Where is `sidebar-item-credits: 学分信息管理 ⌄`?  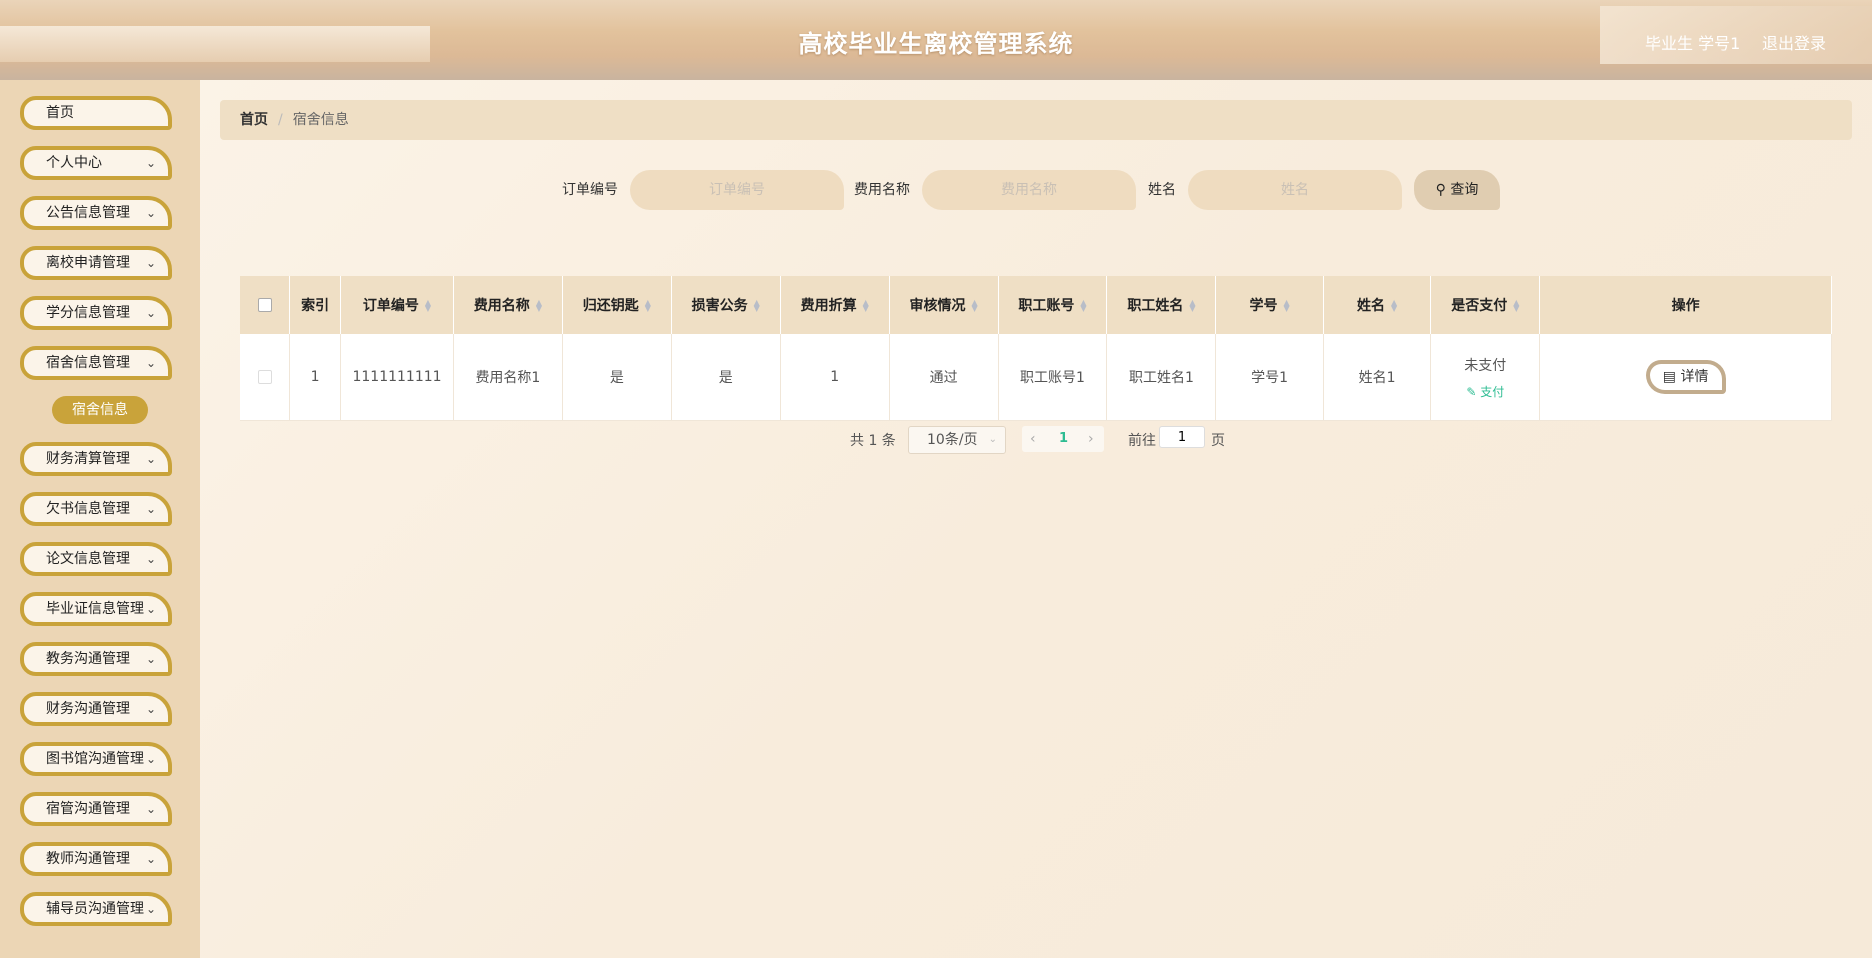 sidebar-item-credits: 学分信息管理 ⌄ is located at coordinates (96, 313).